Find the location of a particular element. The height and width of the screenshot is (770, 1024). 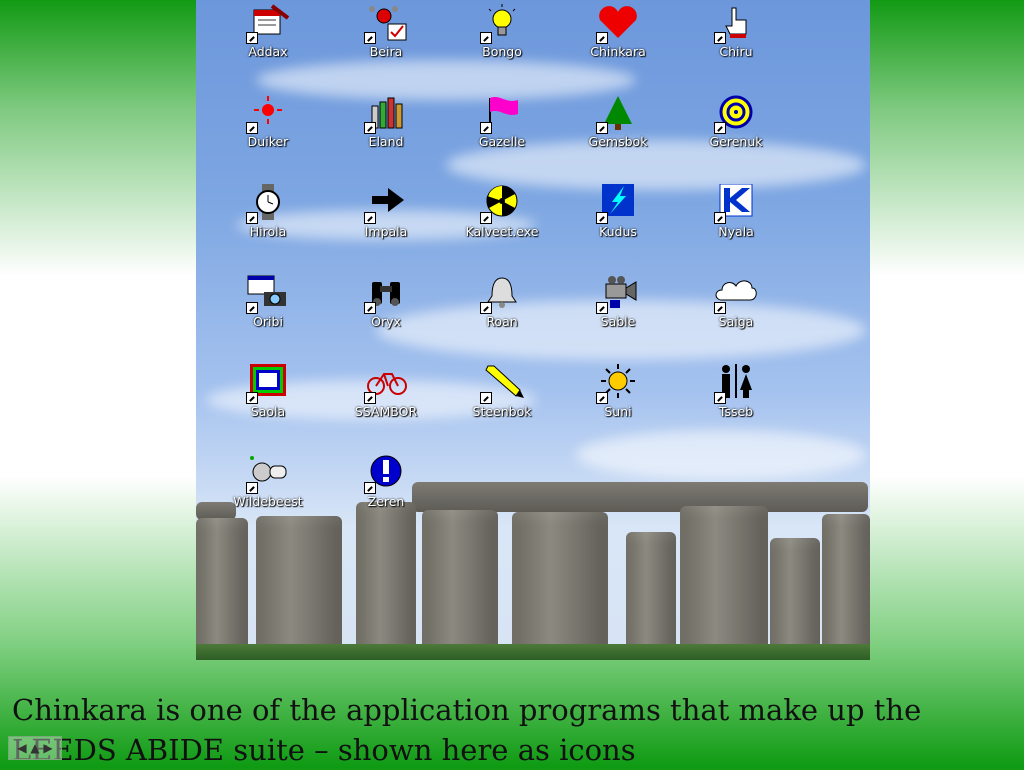

icon-label: Chiru is located at coordinates (736, 51).